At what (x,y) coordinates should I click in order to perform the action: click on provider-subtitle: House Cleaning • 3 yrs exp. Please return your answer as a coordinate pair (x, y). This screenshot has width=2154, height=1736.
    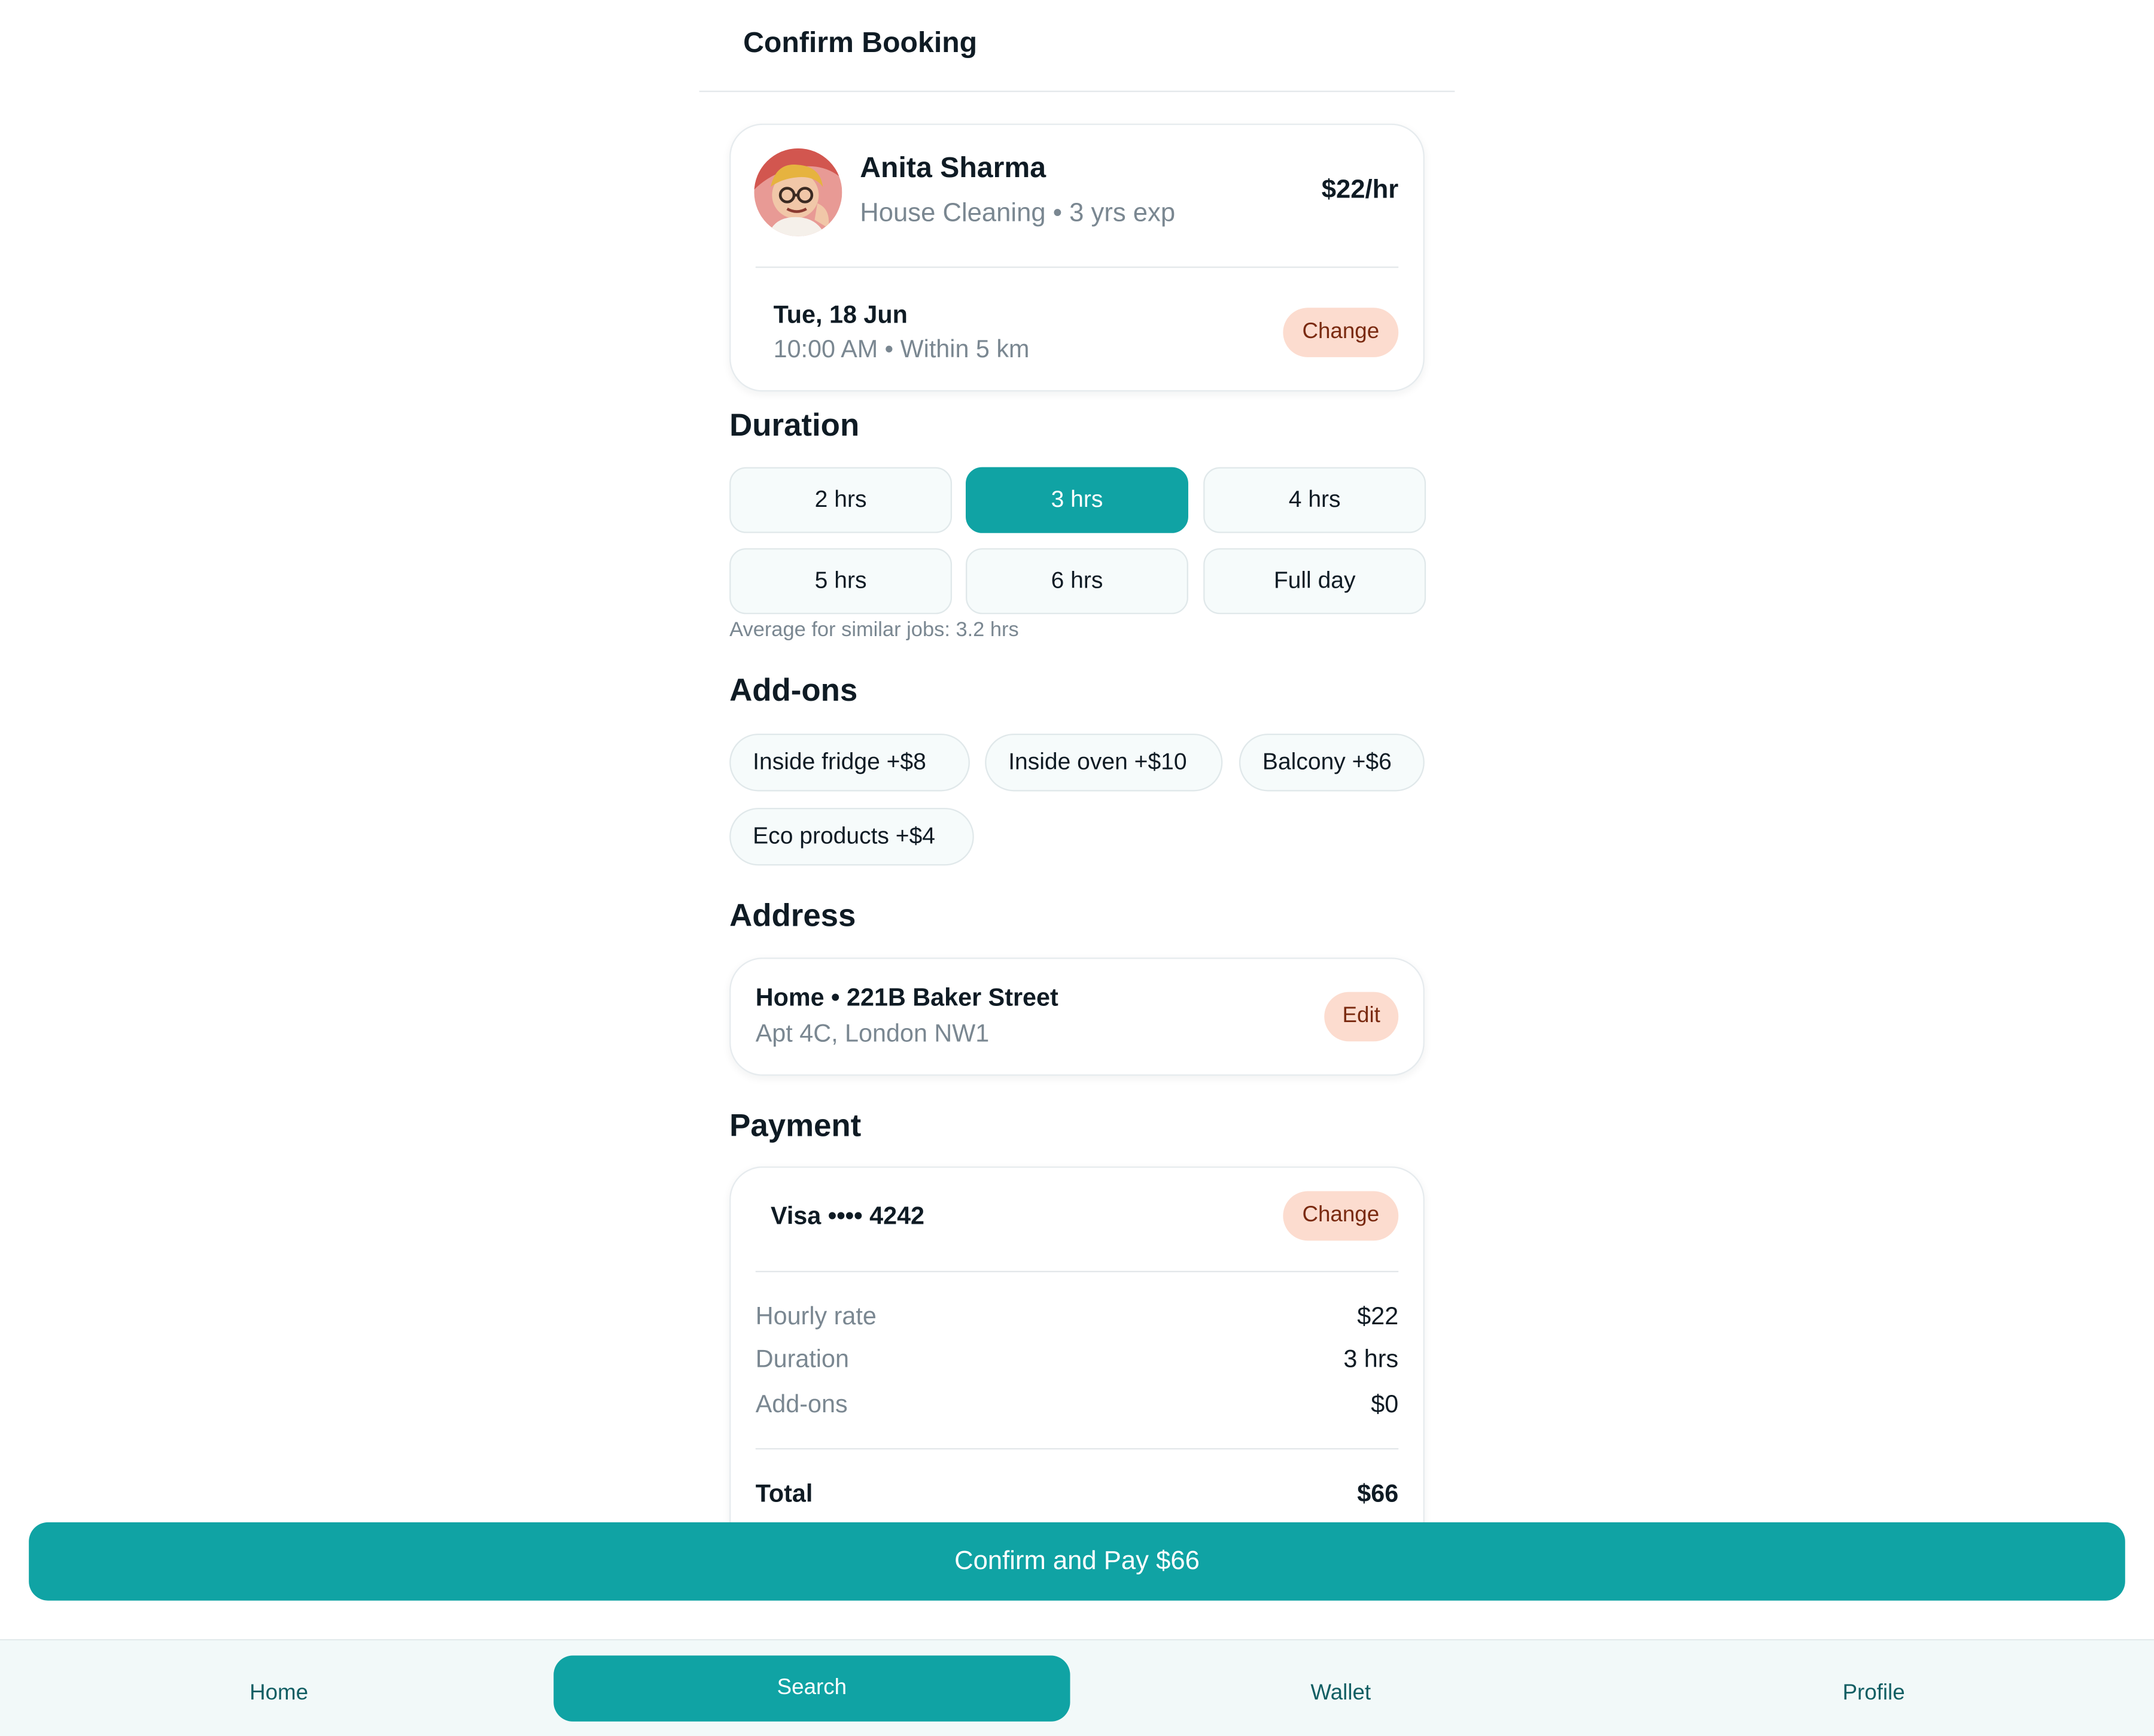
    Looking at the image, I should click on (1018, 214).